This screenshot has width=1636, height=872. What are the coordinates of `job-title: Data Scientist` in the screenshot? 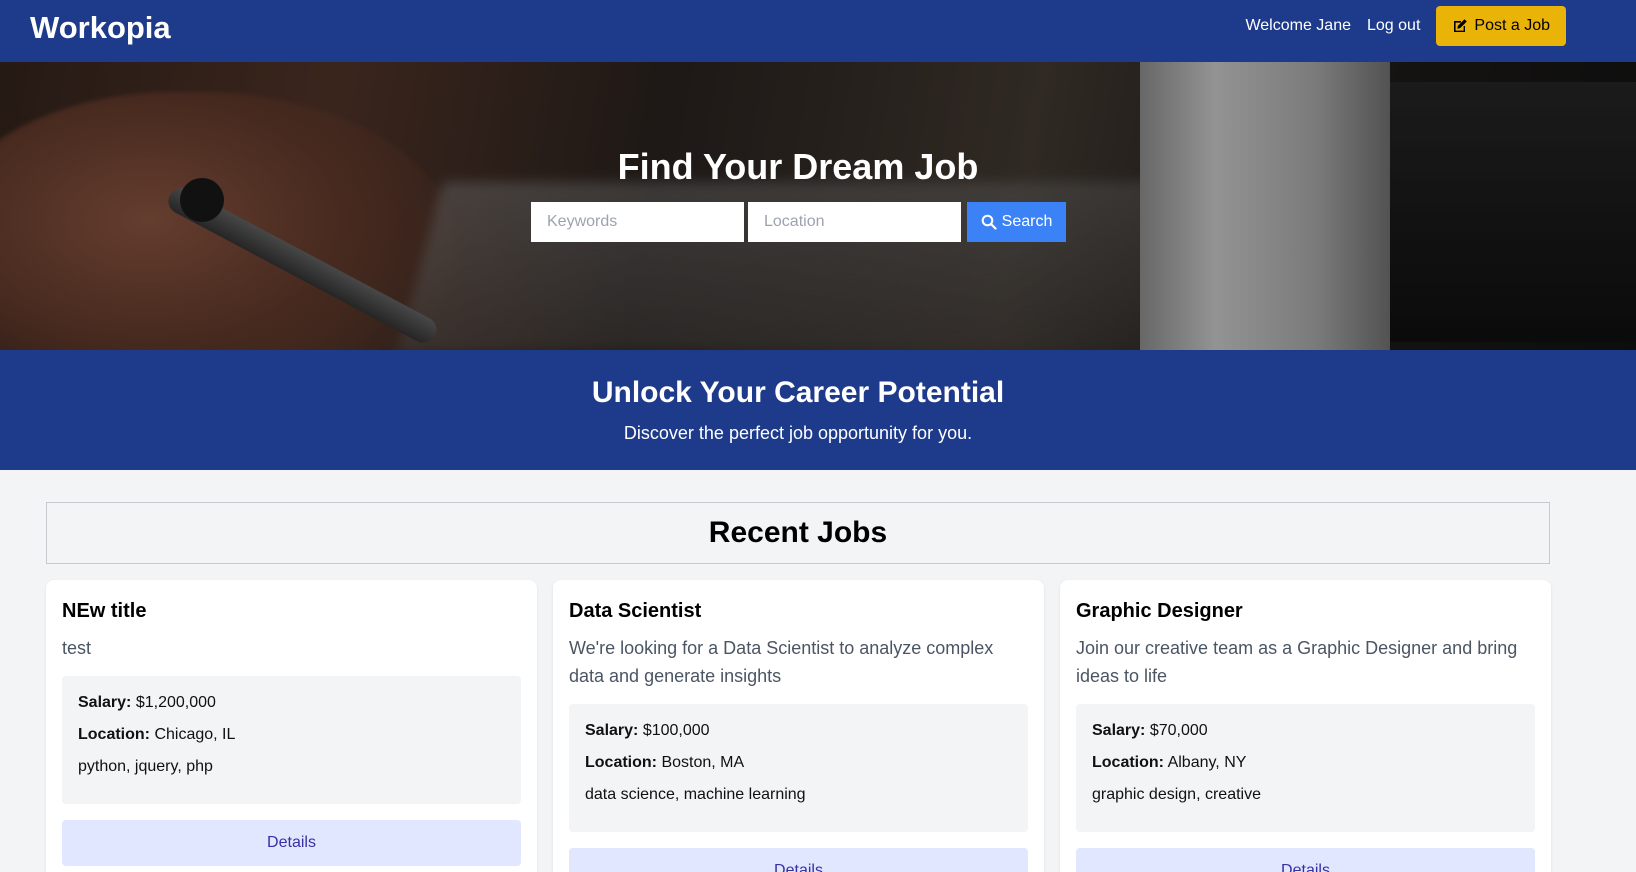 It's located at (635, 611).